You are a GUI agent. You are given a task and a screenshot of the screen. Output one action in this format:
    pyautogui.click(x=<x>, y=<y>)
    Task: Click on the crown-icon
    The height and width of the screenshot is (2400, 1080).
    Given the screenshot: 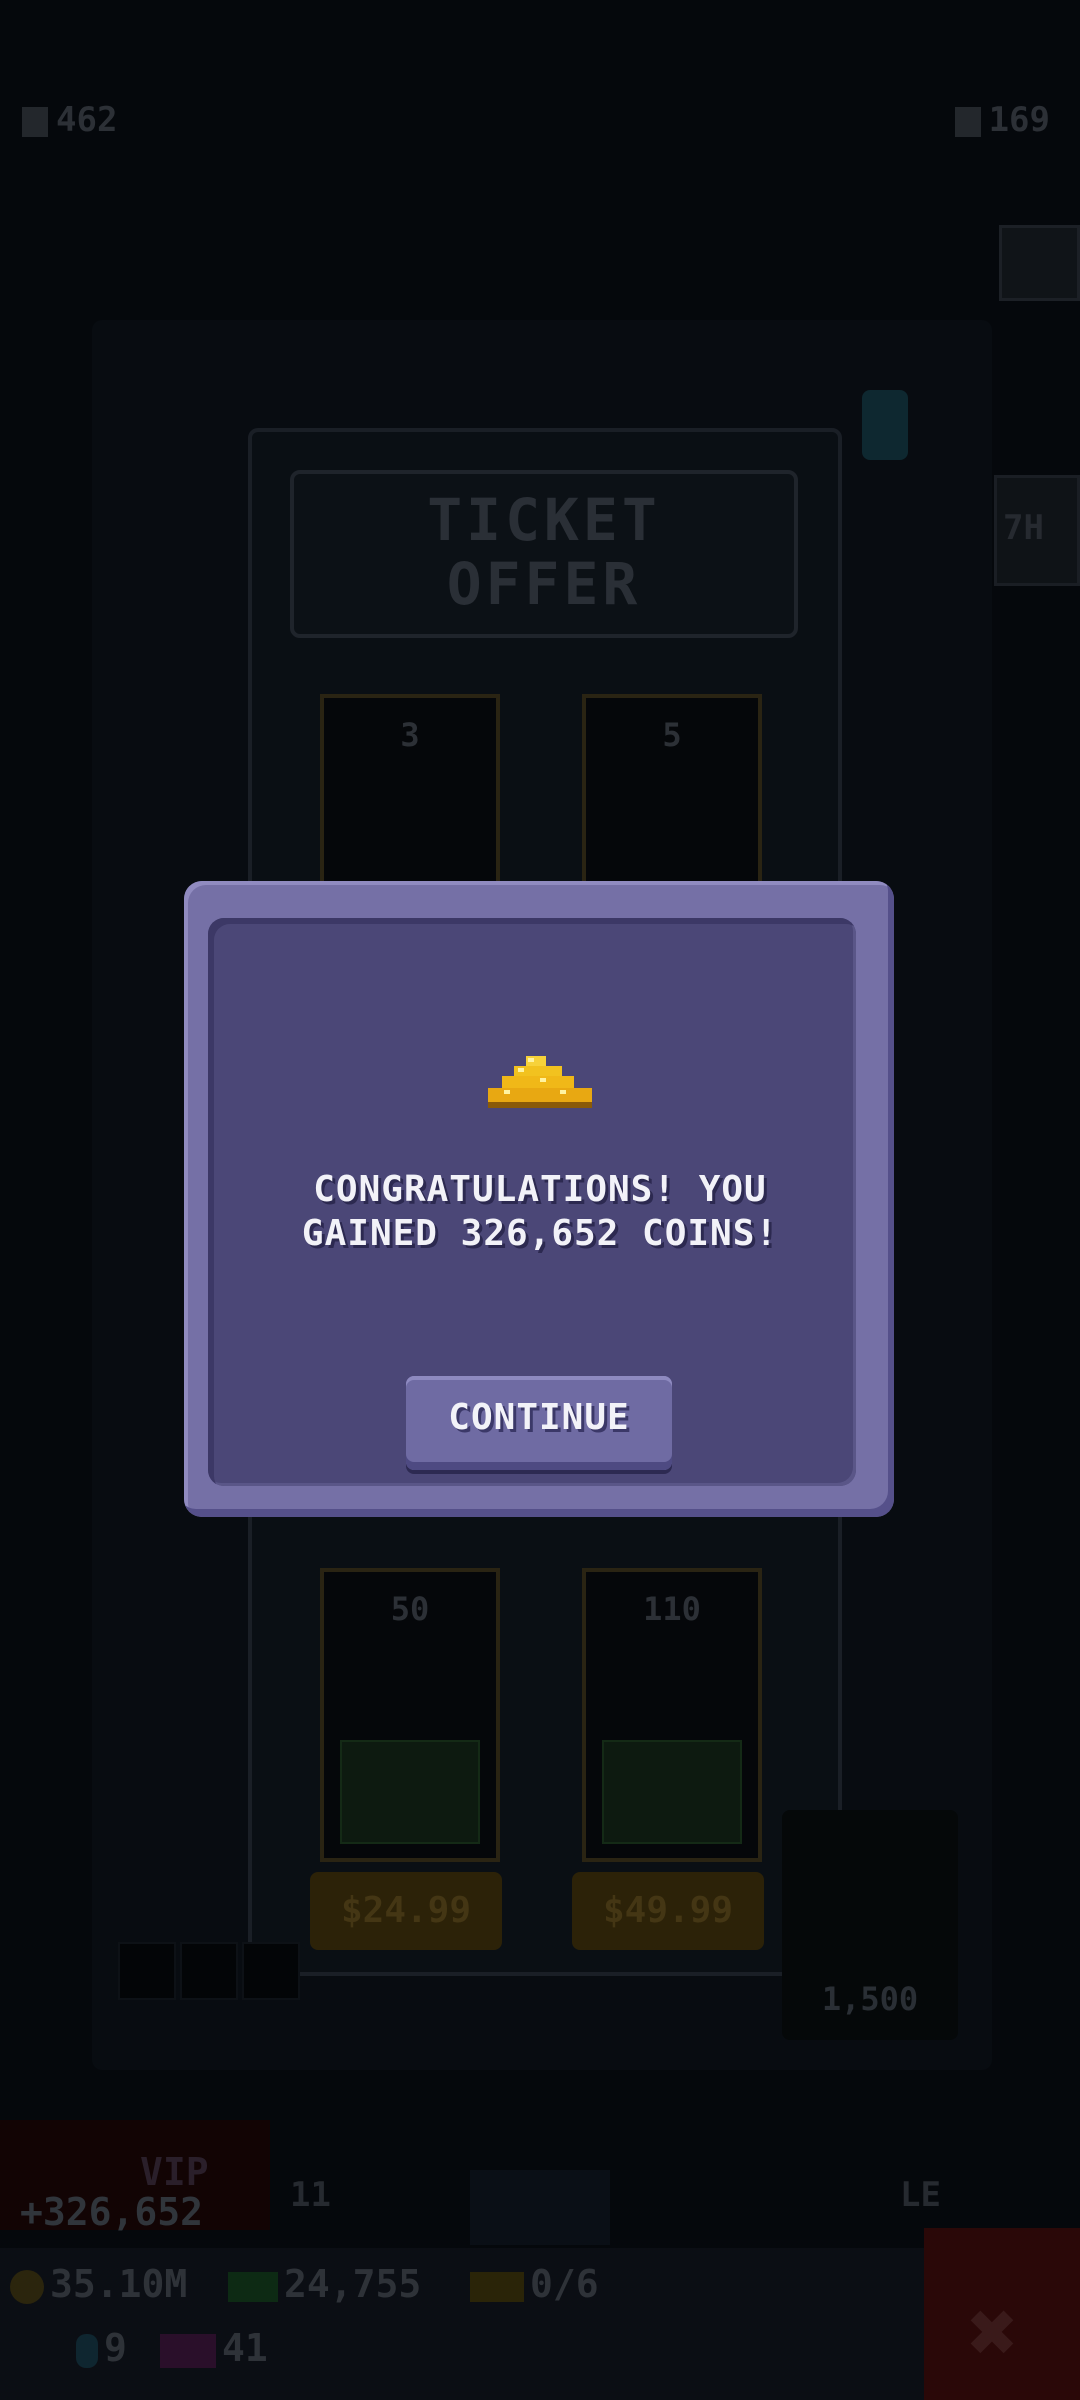 What is the action you would take?
    pyautogui.click(x=35, y=121)
    